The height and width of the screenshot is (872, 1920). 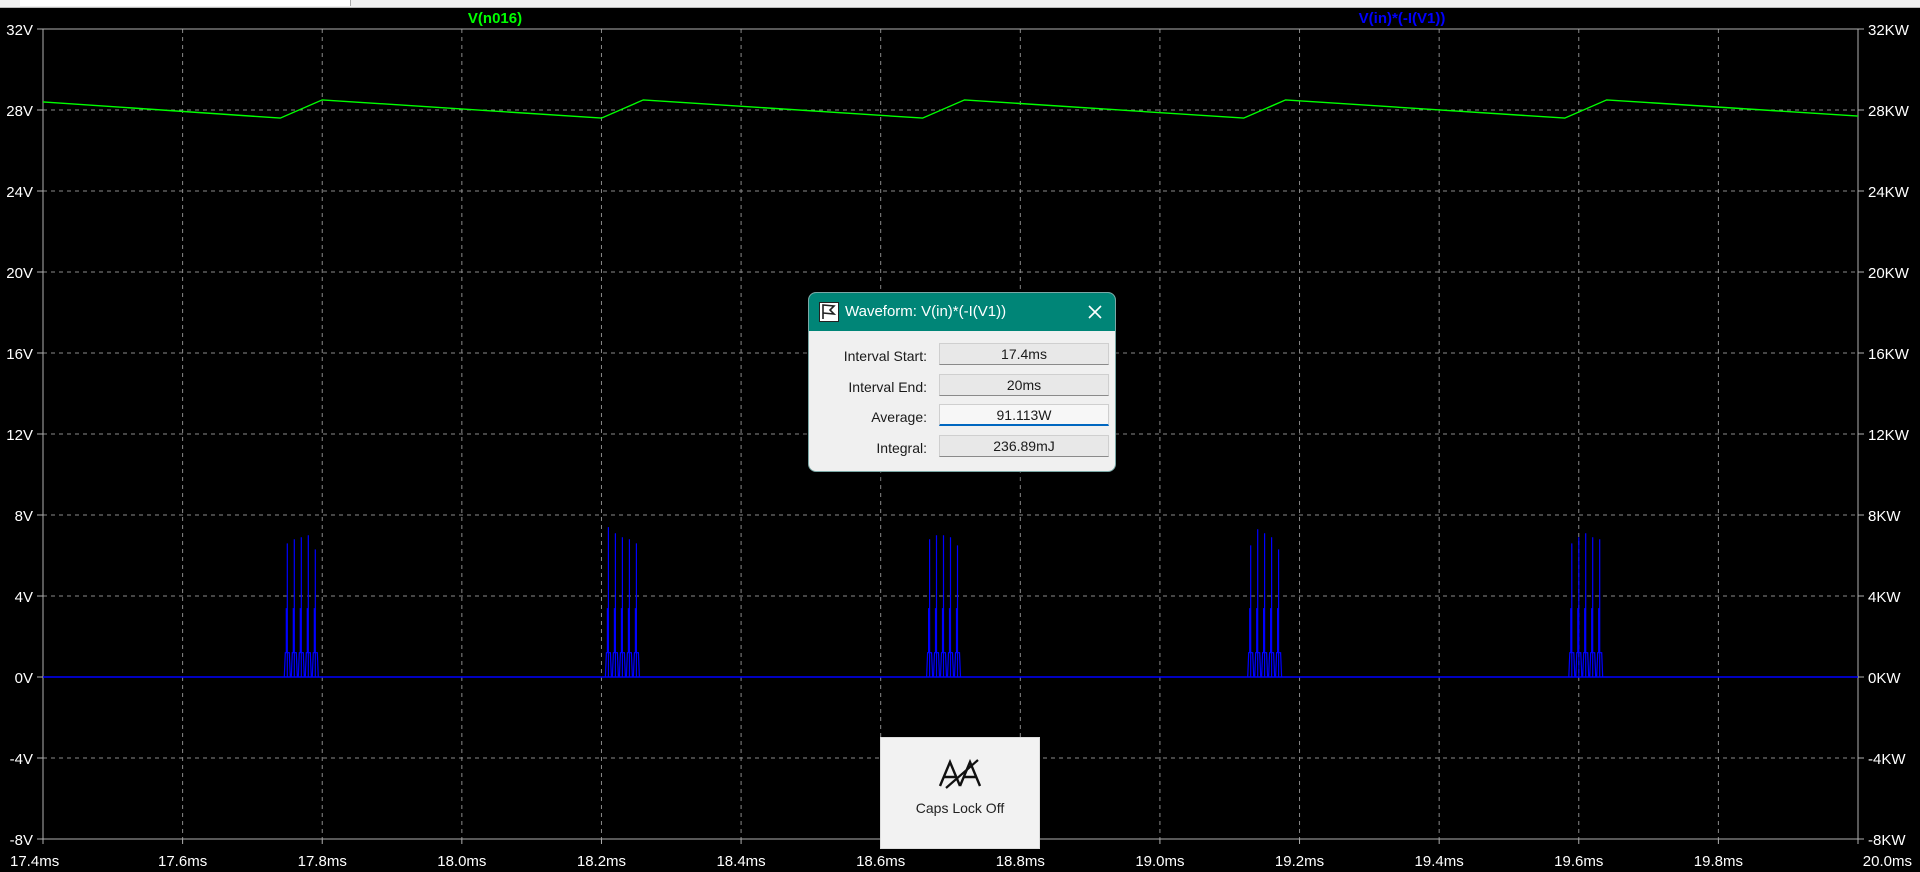 I want to click on average-field: 91.113W, so click(x=1024, y=415).